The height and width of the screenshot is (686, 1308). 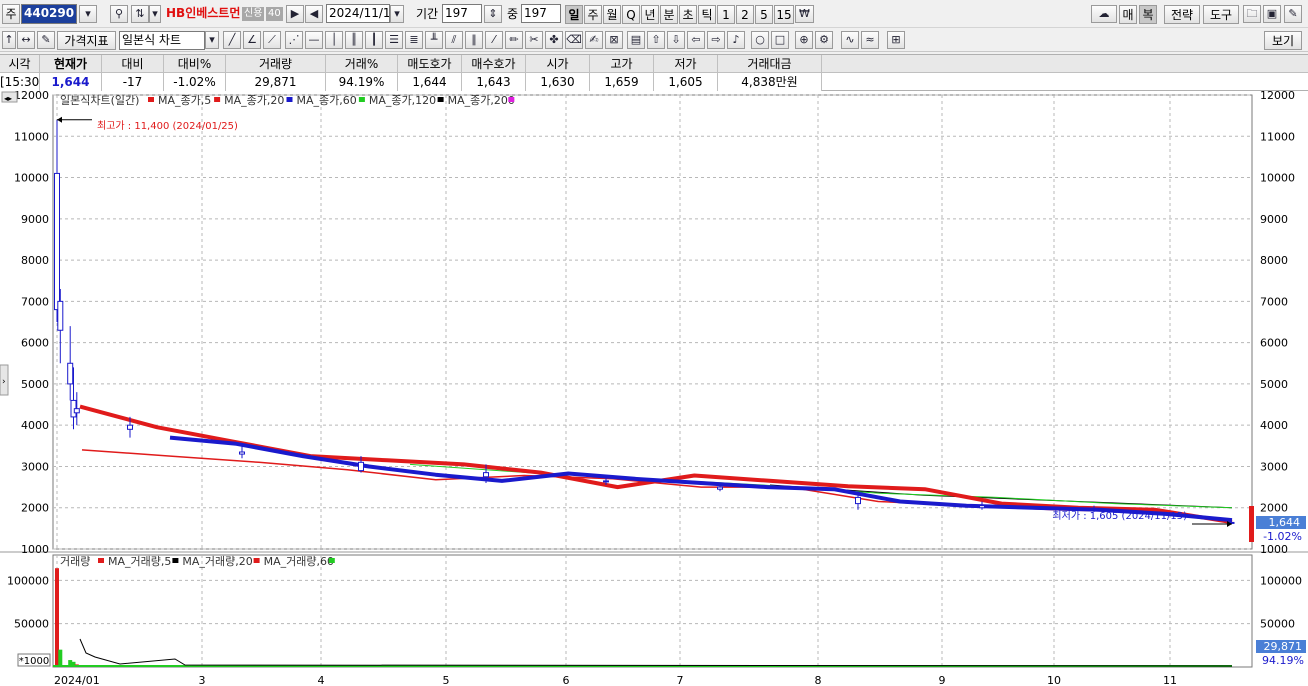 What do you see at coordinates (46, 40) in the screenshot?
I see `edit-icon: ✎` at bounding box center [46, 40].